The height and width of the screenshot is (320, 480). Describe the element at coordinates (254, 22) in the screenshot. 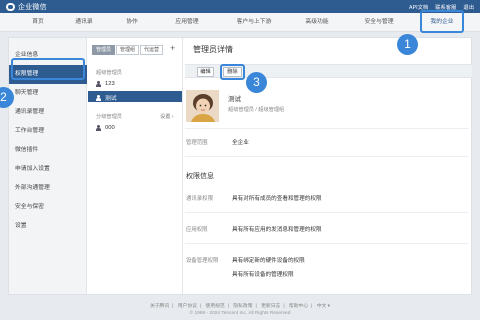

I see `nav-customers: 客户与上下游` at that location.